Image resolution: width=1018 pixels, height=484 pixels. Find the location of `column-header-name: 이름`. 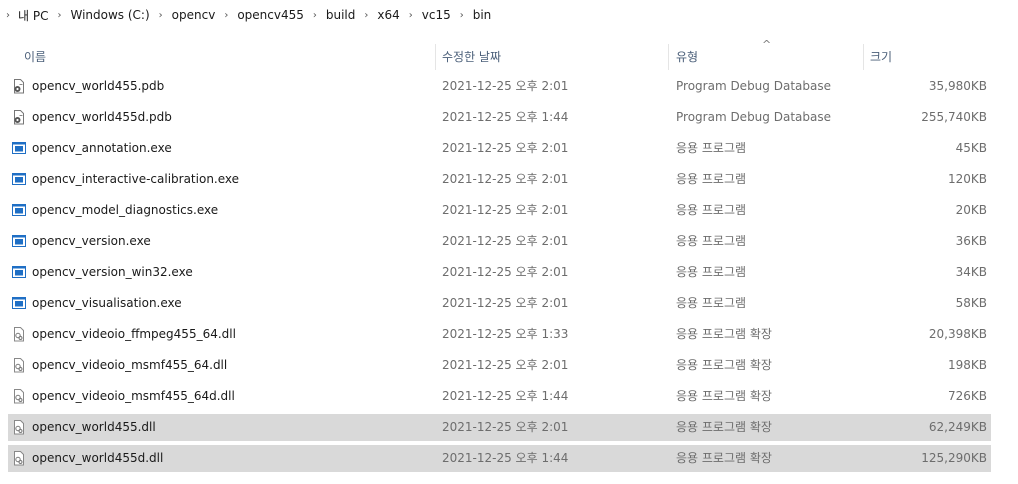

column-header-name: 이름 is located at coordinates (226, 57).